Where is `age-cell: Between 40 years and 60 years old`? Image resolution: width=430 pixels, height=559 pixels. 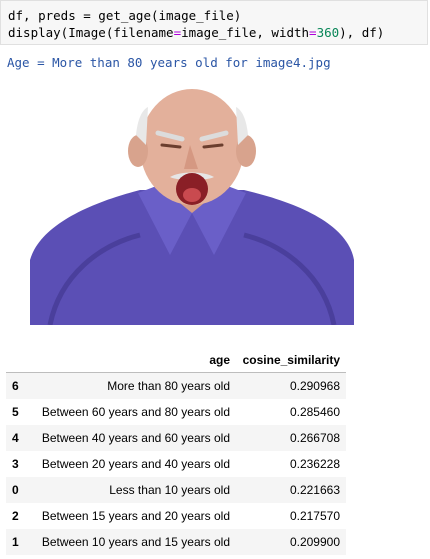 age-cell: Between 40 years and 60 years old is located at coordinates (135, 438).